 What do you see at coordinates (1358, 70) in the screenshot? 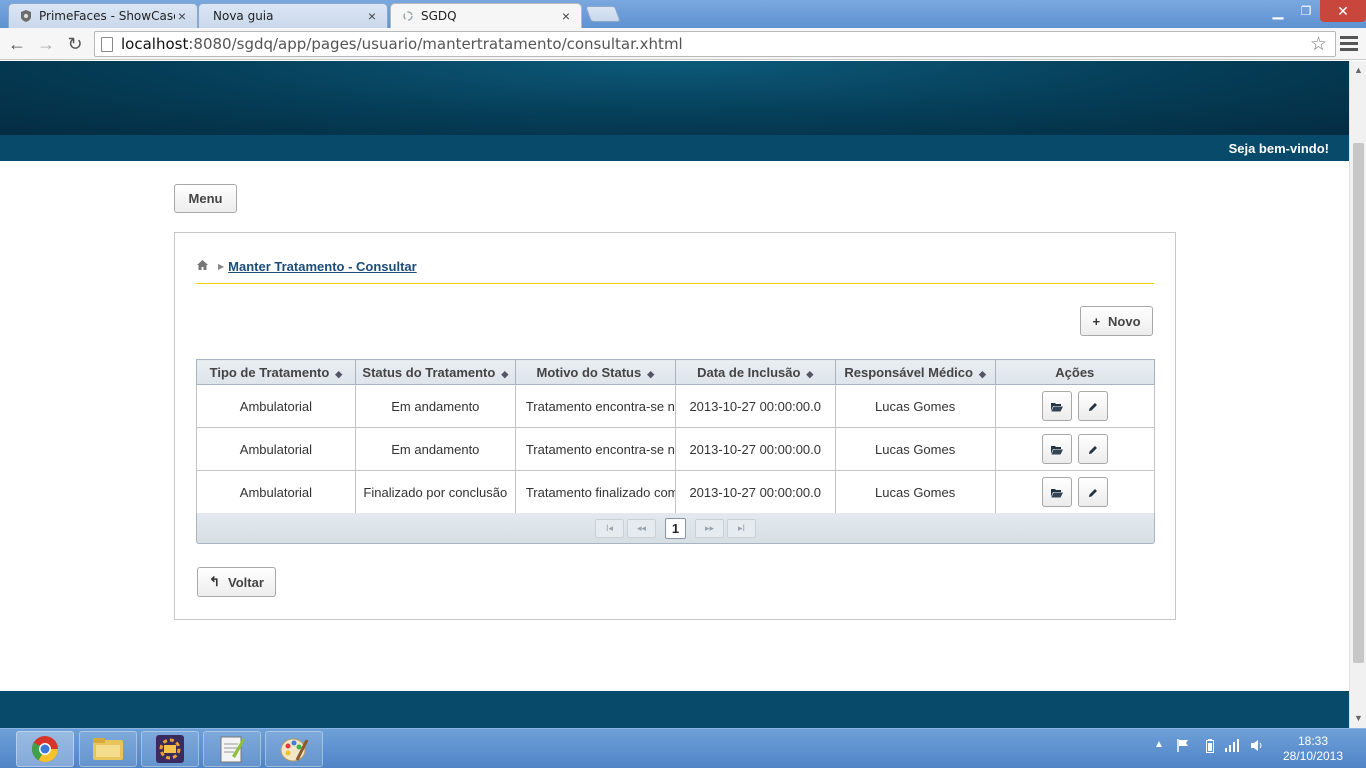
I see `scroll-up-icon: ▲` at bounding box center [1358, 70].